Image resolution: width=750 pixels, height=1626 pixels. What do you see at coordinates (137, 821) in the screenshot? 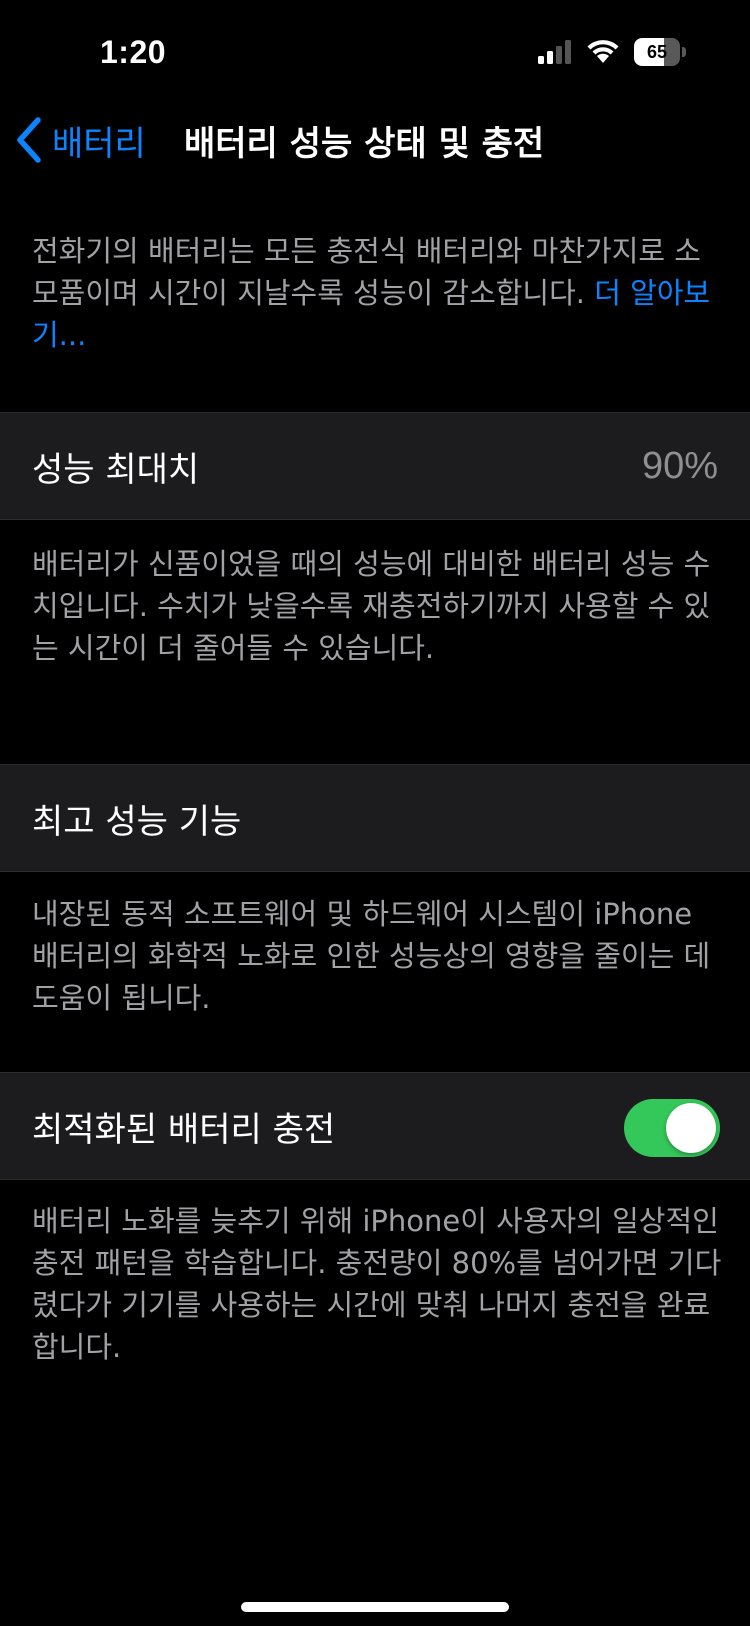
I see `peak-performance-label: 최고 성능 기능` at bounding box center [137, 821].